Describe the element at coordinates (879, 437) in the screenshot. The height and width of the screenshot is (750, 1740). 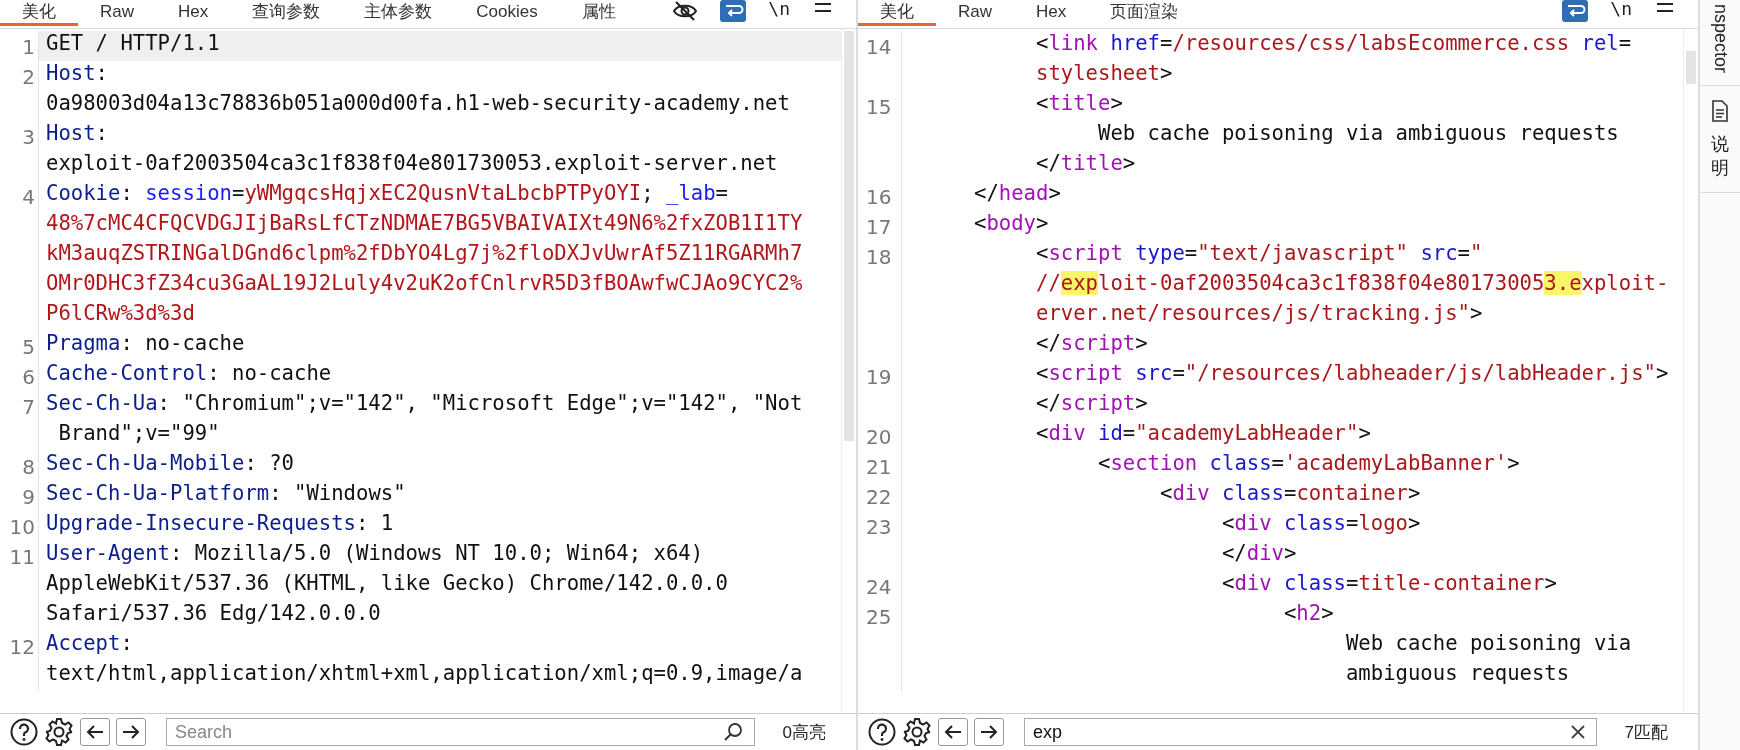
I see `line-number: 20` at that location.